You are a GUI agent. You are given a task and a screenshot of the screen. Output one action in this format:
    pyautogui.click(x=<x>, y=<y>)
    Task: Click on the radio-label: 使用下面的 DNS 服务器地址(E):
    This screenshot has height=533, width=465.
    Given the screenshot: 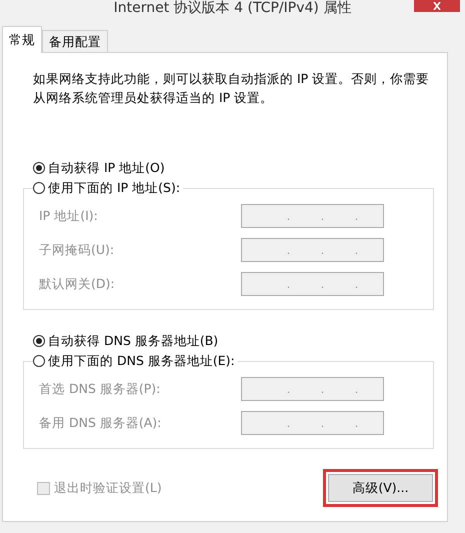 What is the action you would take?
    pyautogui.click(x=141, y=361)
    